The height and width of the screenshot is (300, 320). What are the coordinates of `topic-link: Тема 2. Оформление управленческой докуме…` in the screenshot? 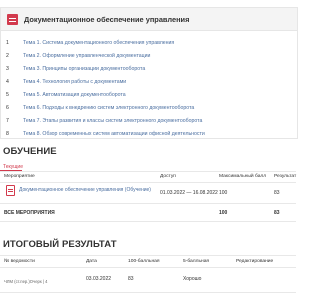 It's located at (86, 56).